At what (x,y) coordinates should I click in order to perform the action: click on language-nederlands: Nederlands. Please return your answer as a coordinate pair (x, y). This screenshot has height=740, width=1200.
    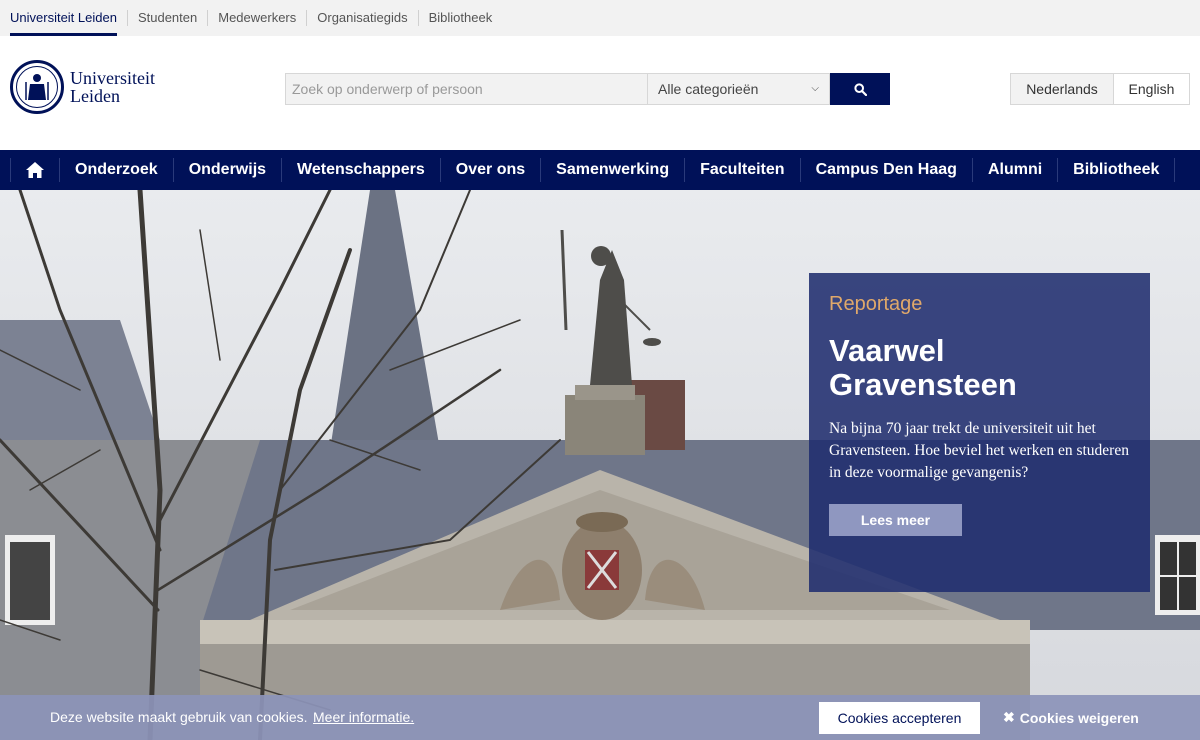
    Looking at the image, I should click on (1062, 89).